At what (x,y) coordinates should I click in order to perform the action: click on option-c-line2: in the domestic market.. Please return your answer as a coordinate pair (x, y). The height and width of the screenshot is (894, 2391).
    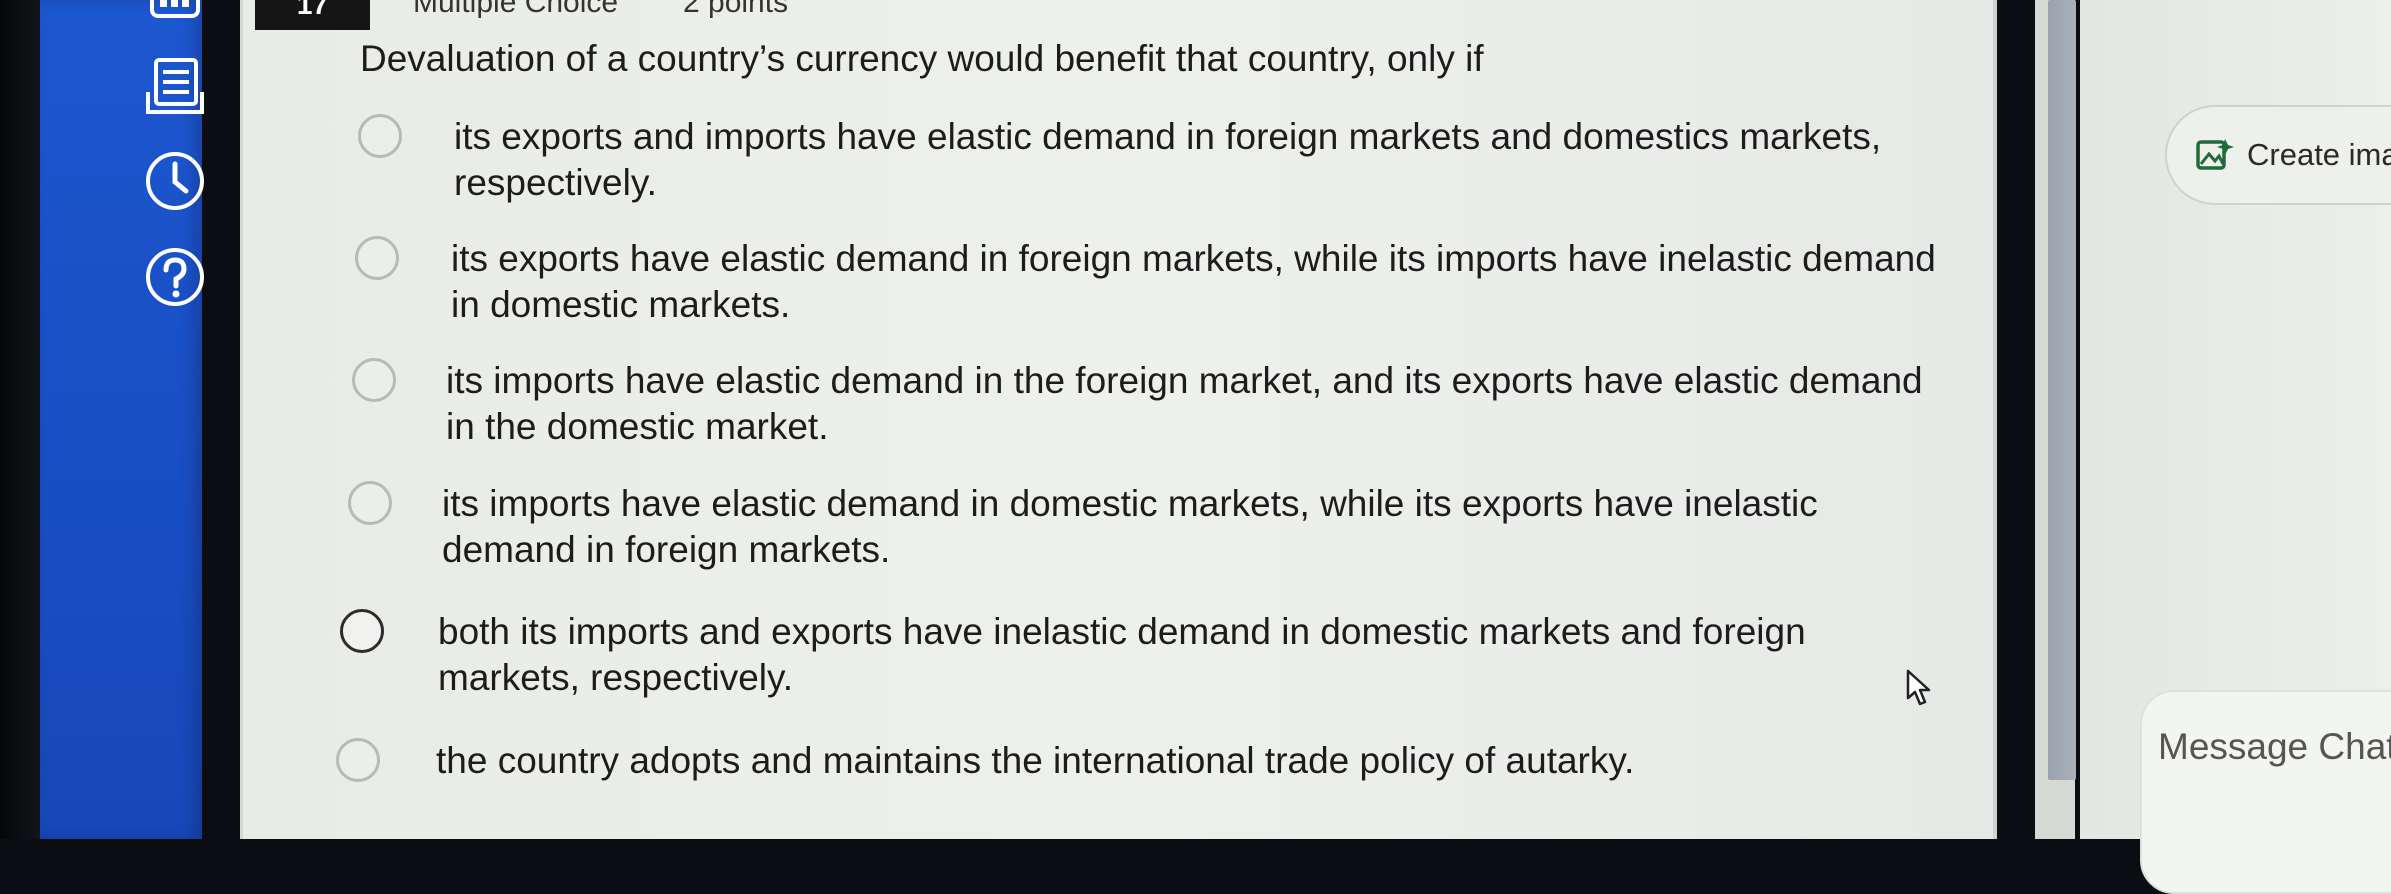
    Looking at the image, I should click on (637, 426).